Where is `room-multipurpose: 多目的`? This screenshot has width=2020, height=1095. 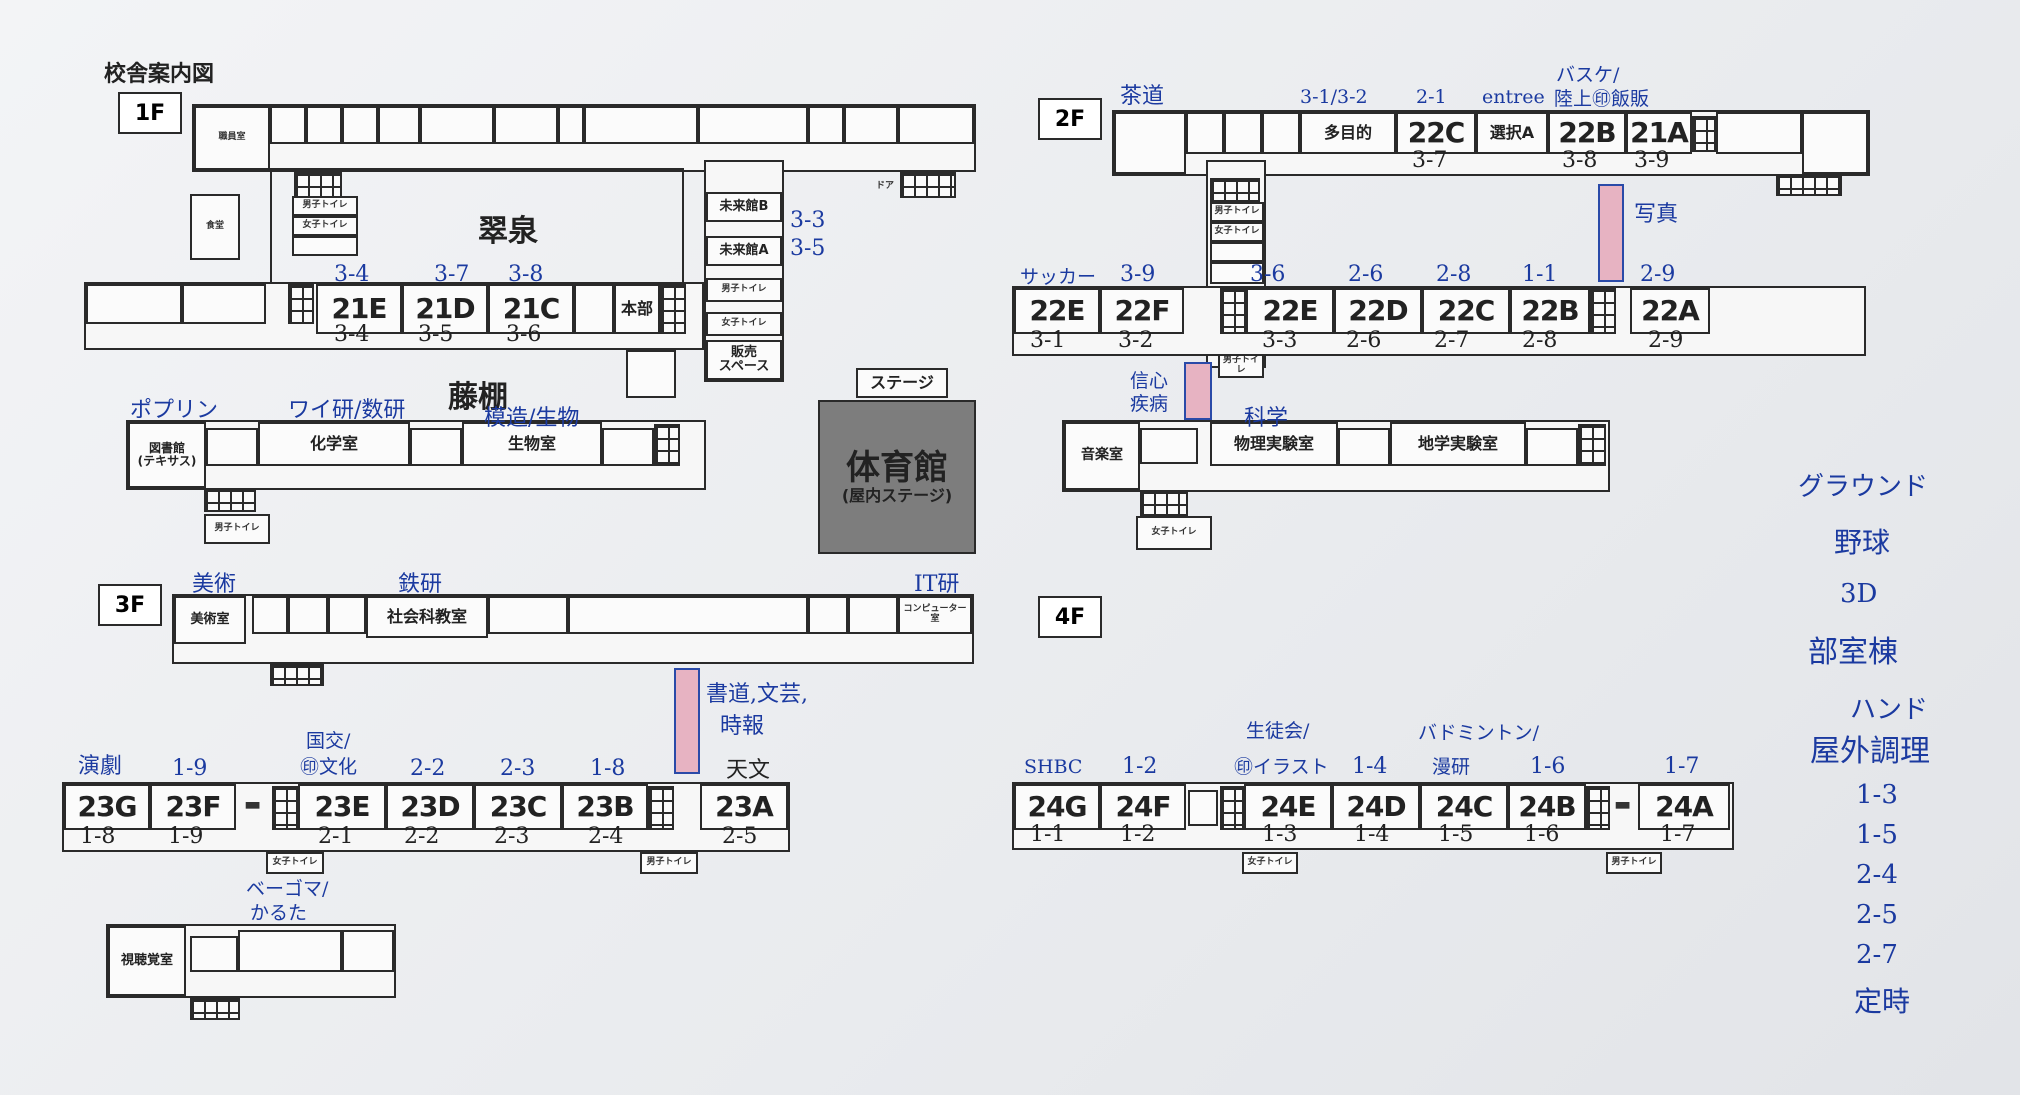 room-multipurpose: 多目的 is located at coordinates (1348, 133).